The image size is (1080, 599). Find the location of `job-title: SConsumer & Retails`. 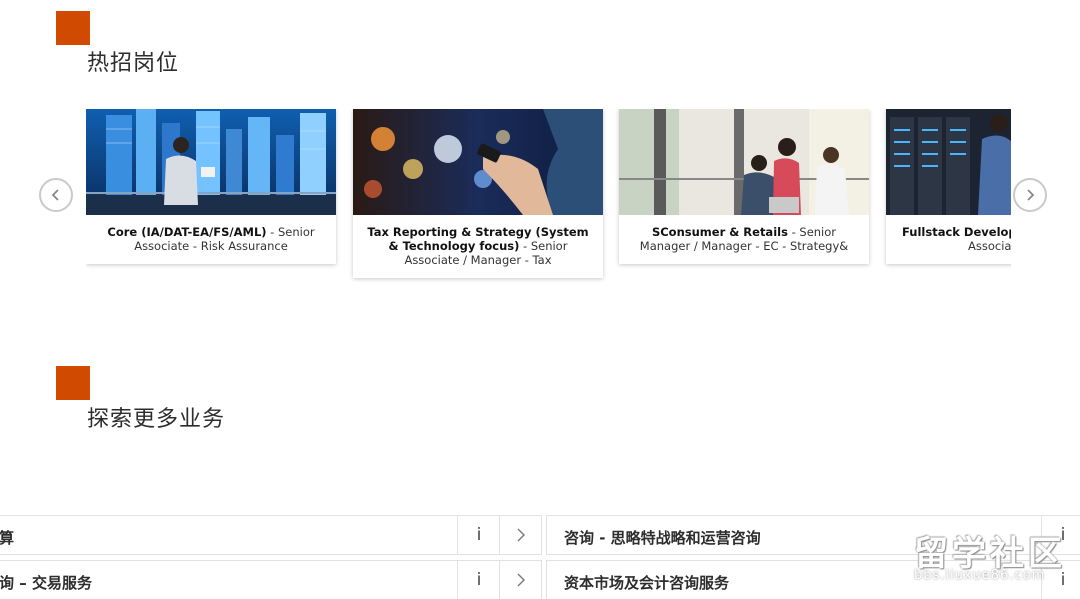

job-title: SConsumer & Retails is located at coordinates (719, 232).